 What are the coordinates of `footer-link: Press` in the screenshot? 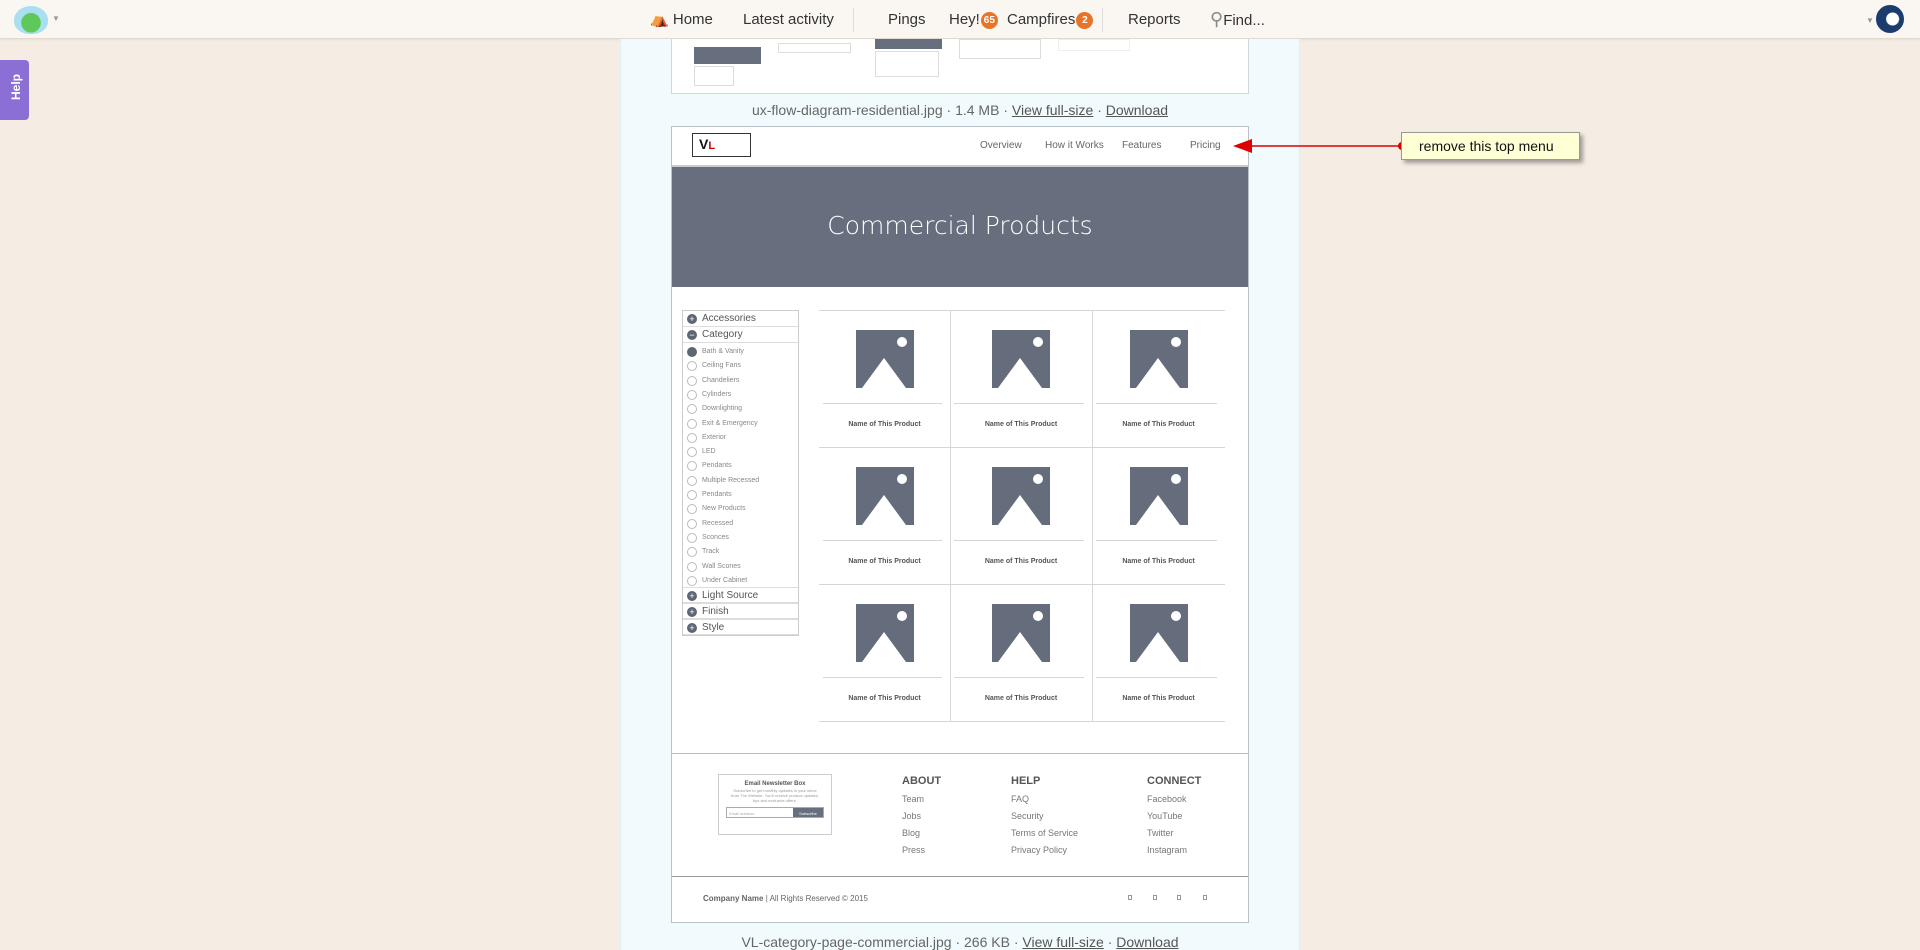 It's located at (914, 850).